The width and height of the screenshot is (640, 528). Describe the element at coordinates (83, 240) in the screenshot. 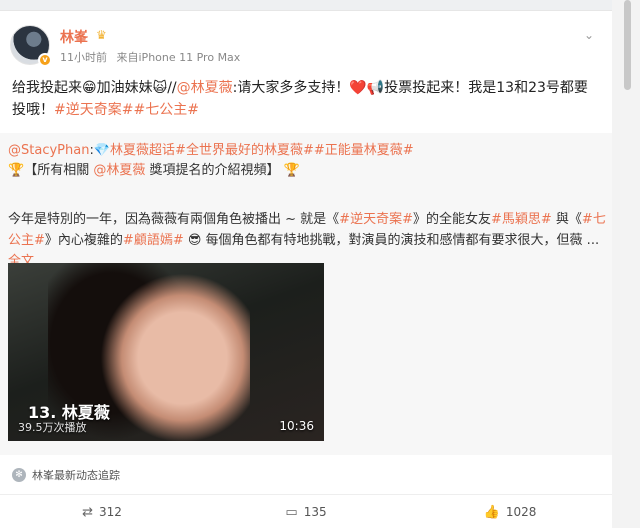

I see `quoted-text: 》內心複雜的` at that location.